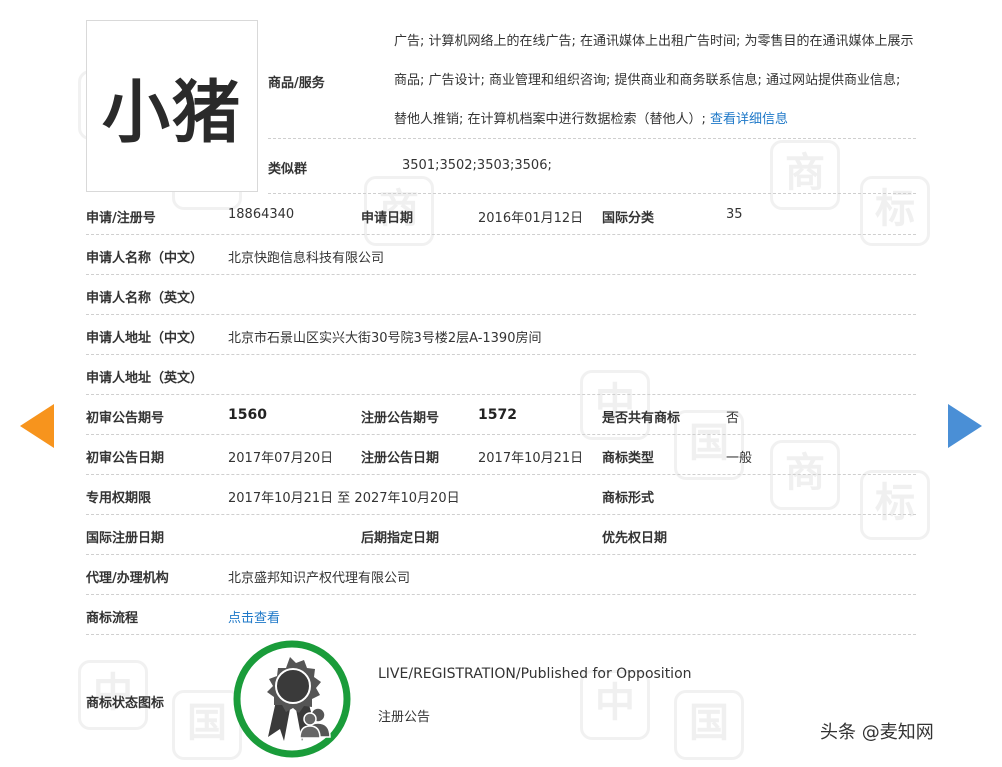 Image resolution: width=1002 pixels, height=767 pixels. I want to click on shared-trademark-value: 否, so click(733, 418).